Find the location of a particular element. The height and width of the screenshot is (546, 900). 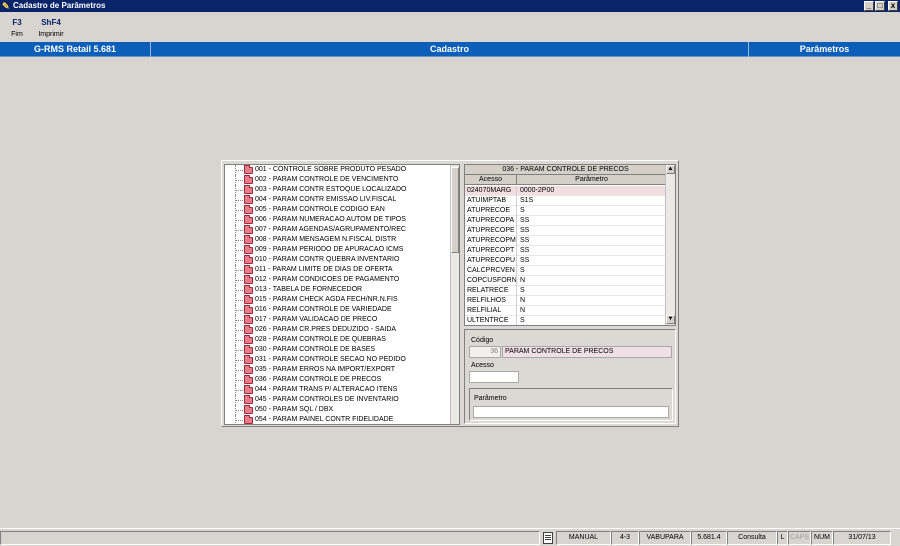

tree-item: 003 - PARAM CONTR ESTOQUE LOCALIZADO is located at coordinates (338, 190).